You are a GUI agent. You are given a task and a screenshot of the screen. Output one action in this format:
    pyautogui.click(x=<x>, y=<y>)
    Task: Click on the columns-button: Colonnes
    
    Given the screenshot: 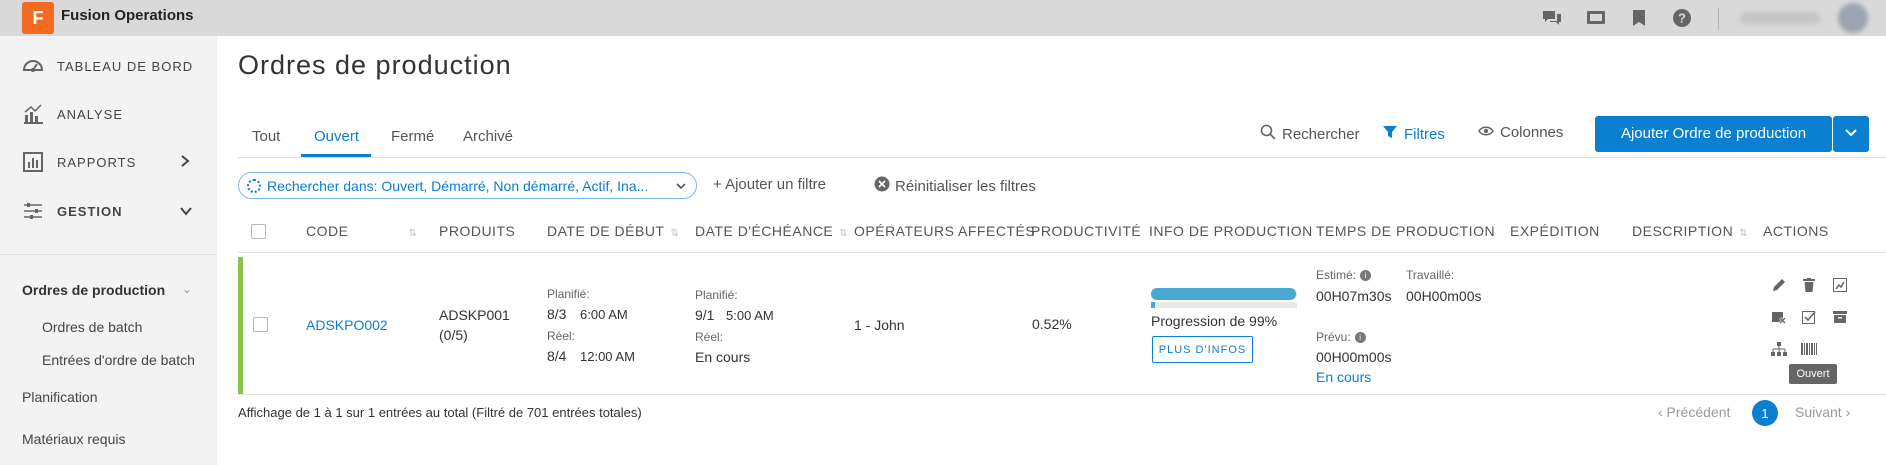 What is the action you would take?
    pyautogui.click(x=1520, y=132)
    